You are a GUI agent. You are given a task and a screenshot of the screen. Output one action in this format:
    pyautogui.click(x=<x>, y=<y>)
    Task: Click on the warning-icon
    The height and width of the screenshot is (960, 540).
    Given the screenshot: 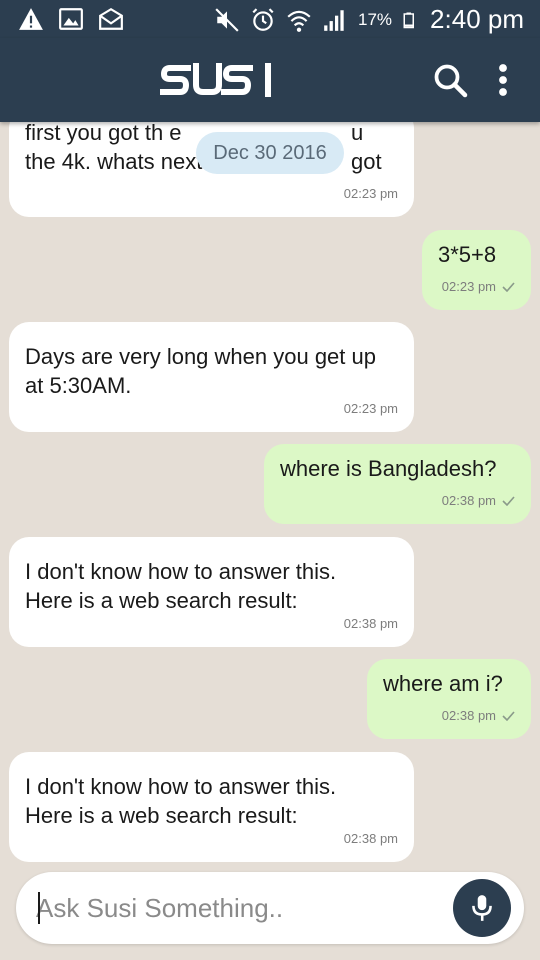 What is the action you would take?
    pyautogui.click(x=31, y=19)
    